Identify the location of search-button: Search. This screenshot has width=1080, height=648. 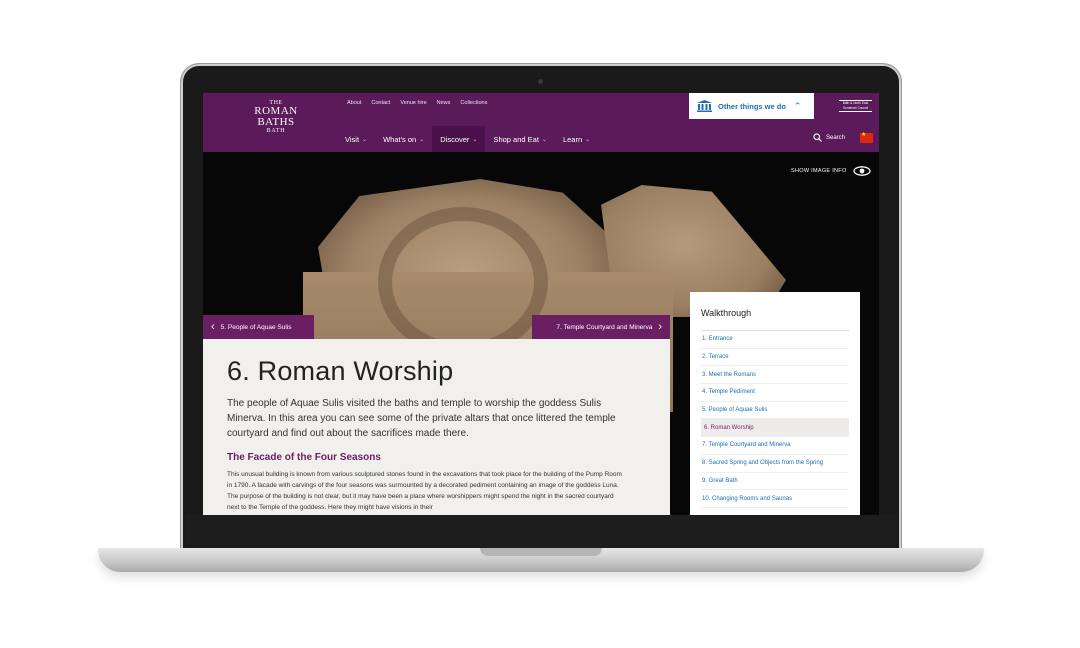
(829, 137).